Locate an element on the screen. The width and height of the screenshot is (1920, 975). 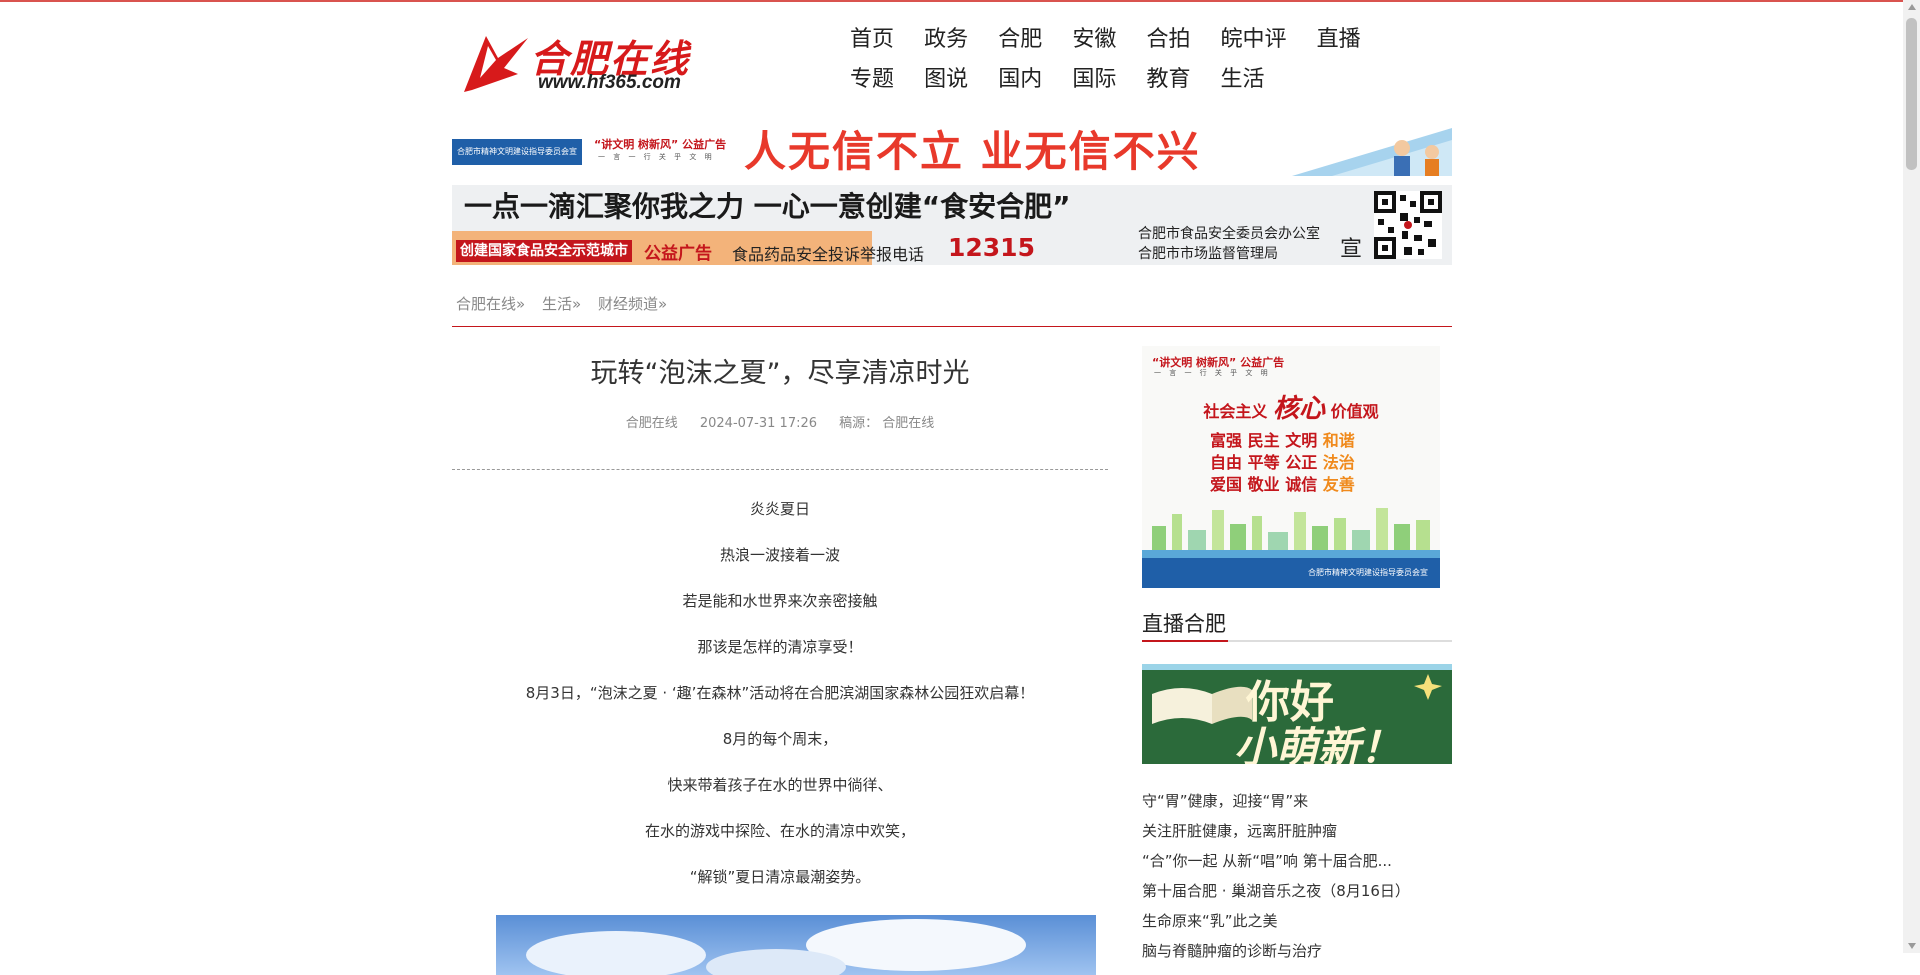
value-word: 爱国 is located at coordinates (1226, 484).